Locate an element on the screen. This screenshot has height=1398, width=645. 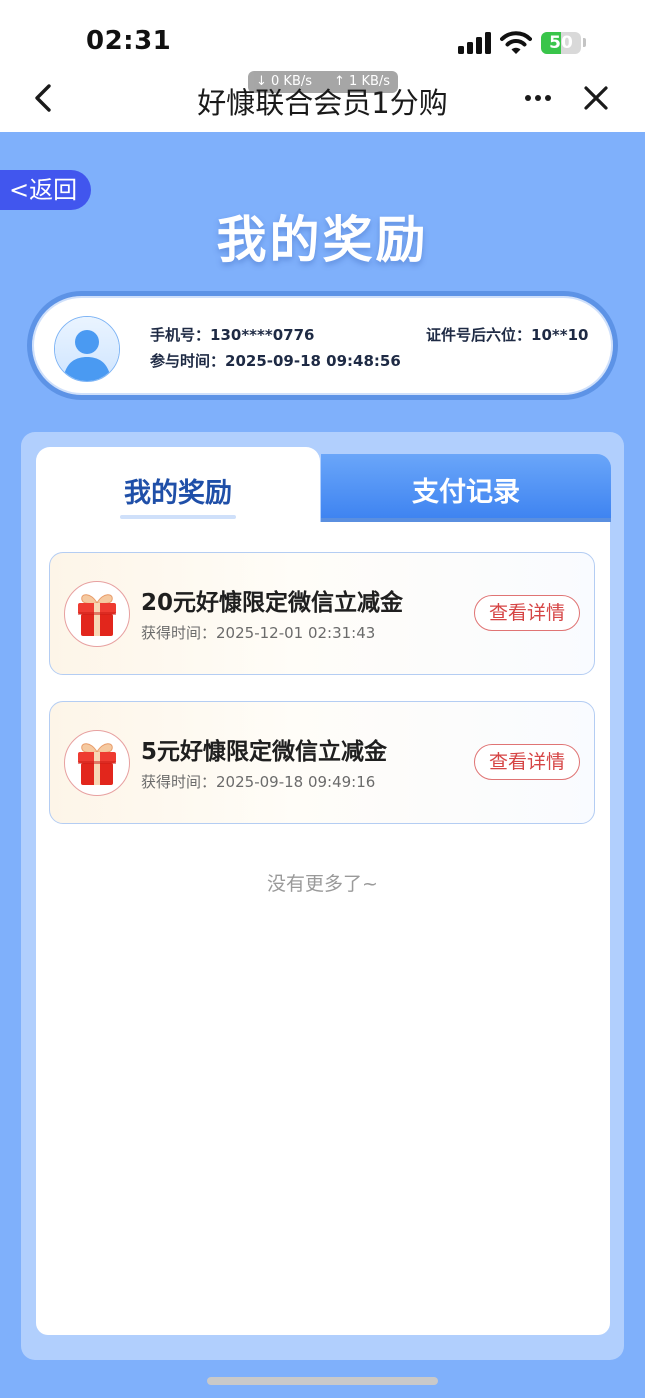
back-chevron-icon is located at coordinates (44, 98).